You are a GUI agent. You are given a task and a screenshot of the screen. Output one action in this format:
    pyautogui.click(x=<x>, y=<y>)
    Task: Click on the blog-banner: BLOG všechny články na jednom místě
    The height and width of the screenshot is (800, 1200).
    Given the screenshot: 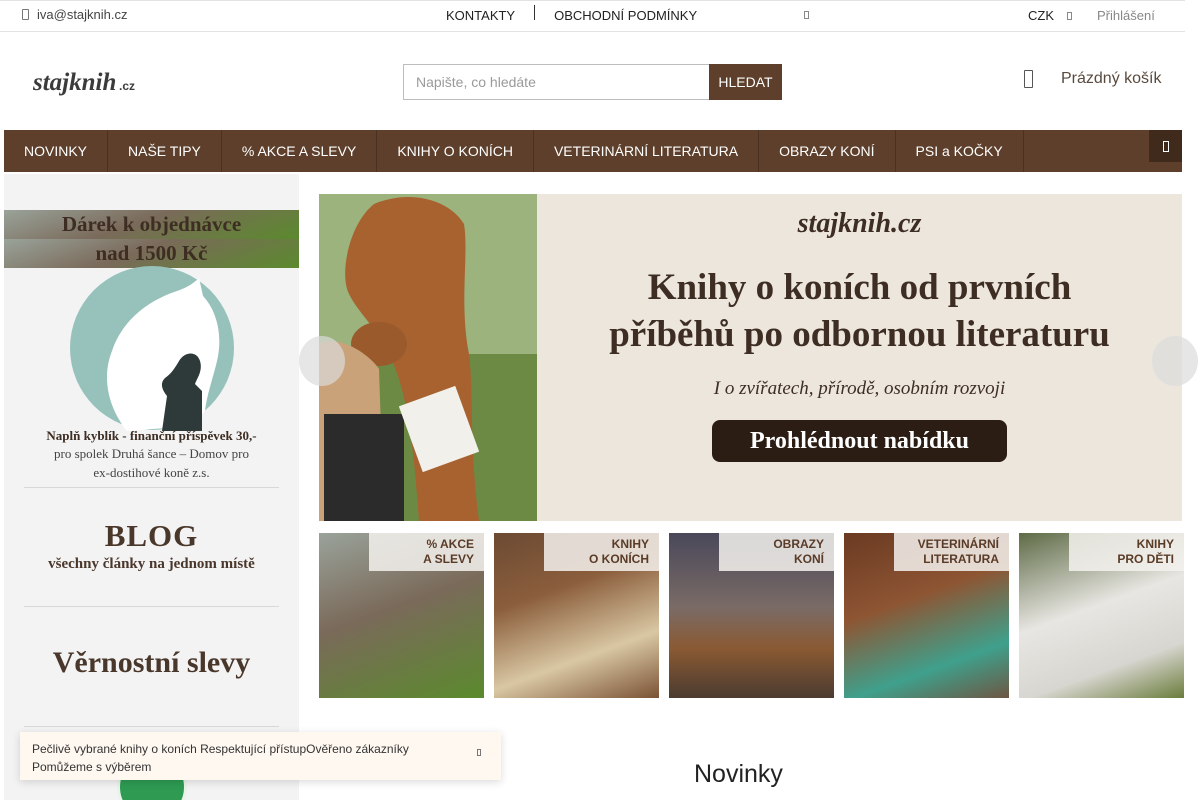 What is the action you would take?
    pyautogui.click(x=151, y=545)
    